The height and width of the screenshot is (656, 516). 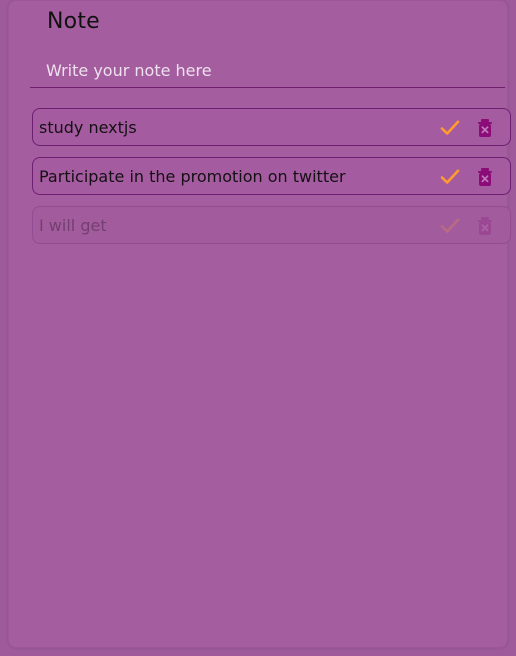 I want to click on note-item: I will get, so click(x=271, y=225).